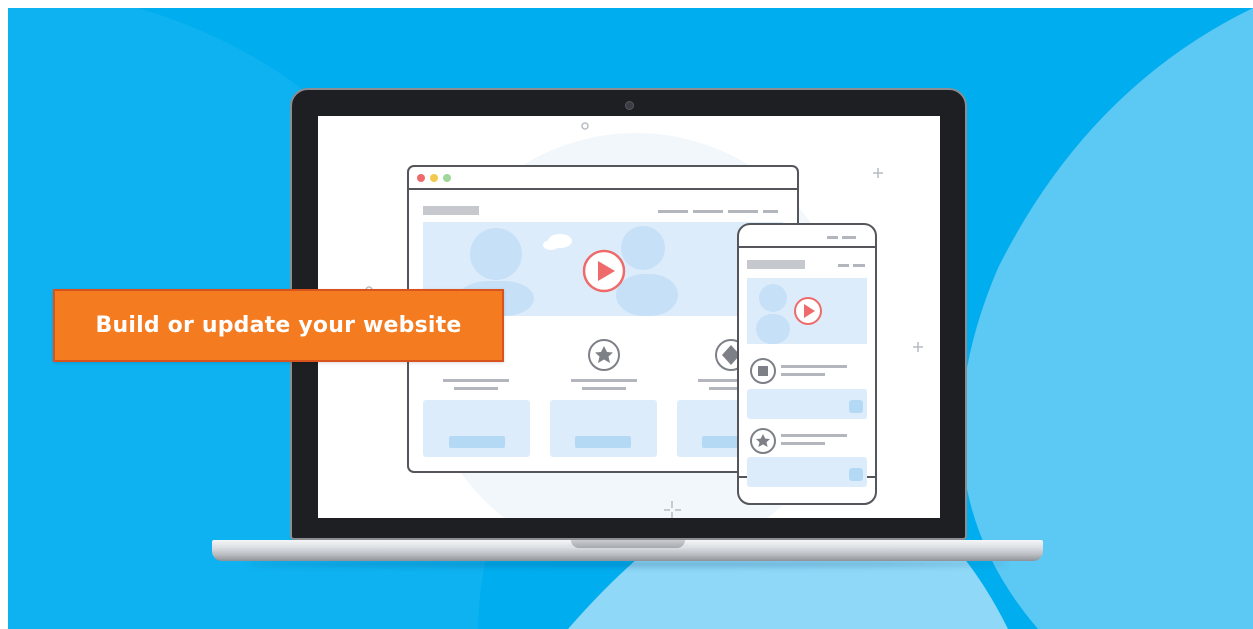  What do you see at coordinates (628, 544) in the screenshot?
I see `laptop-base-notch` at bounding box center [628, 544].